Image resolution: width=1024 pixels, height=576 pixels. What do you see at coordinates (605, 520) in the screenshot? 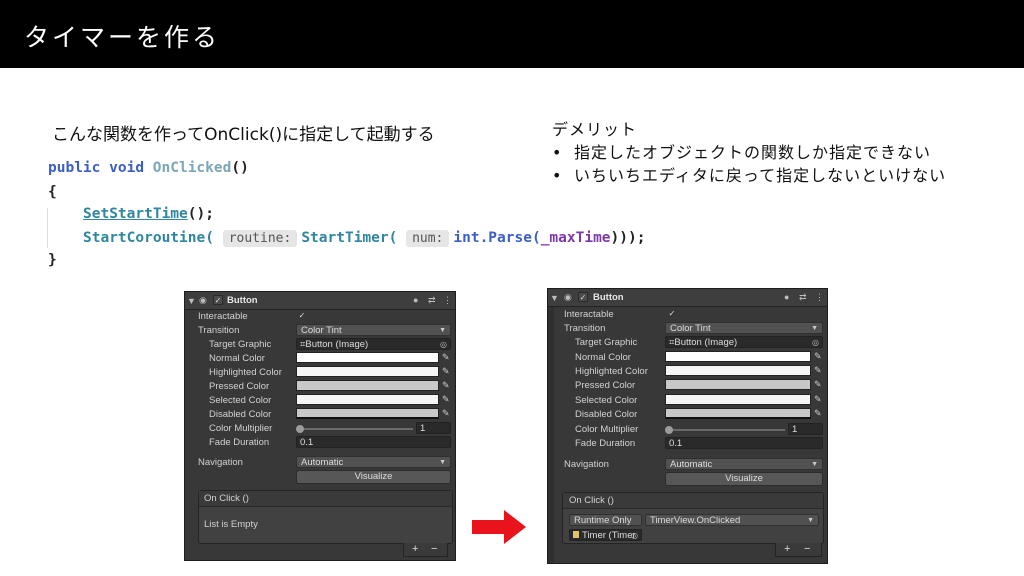
I see `runtime-dropdown: Runtime Only` at bounding box center [605, 520].